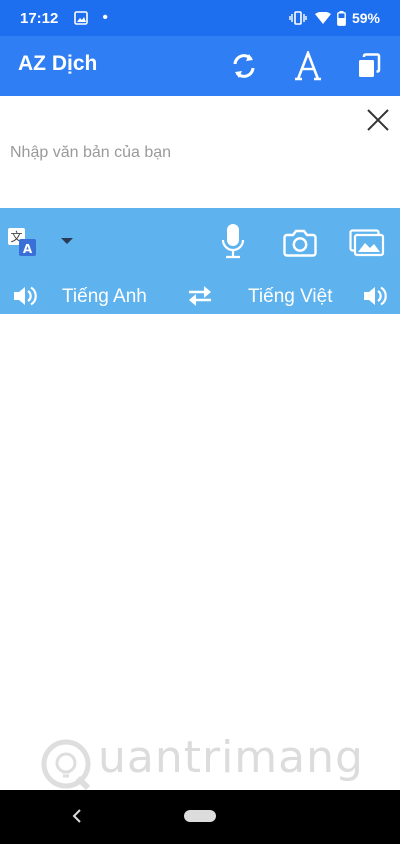 The height and width of the screenshot is (844, 400). I want to click on back-button, so click(77, 816).